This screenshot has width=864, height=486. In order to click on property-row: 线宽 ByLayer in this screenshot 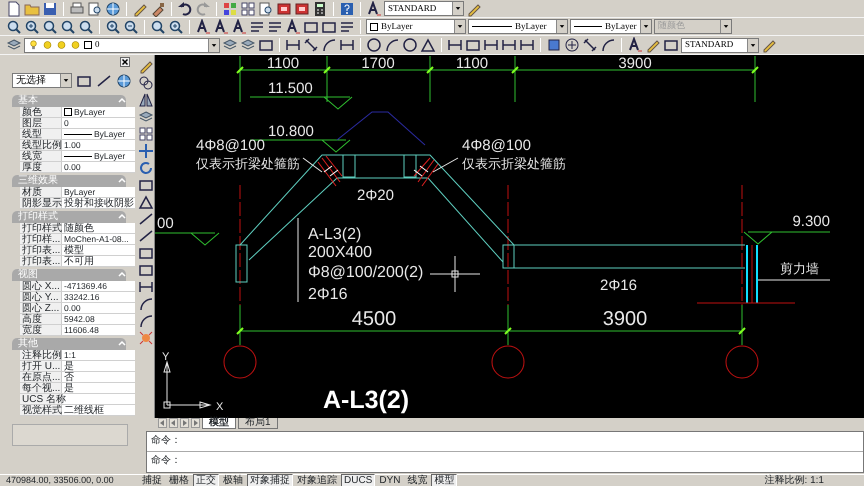, I will do `click(77, 156)`.